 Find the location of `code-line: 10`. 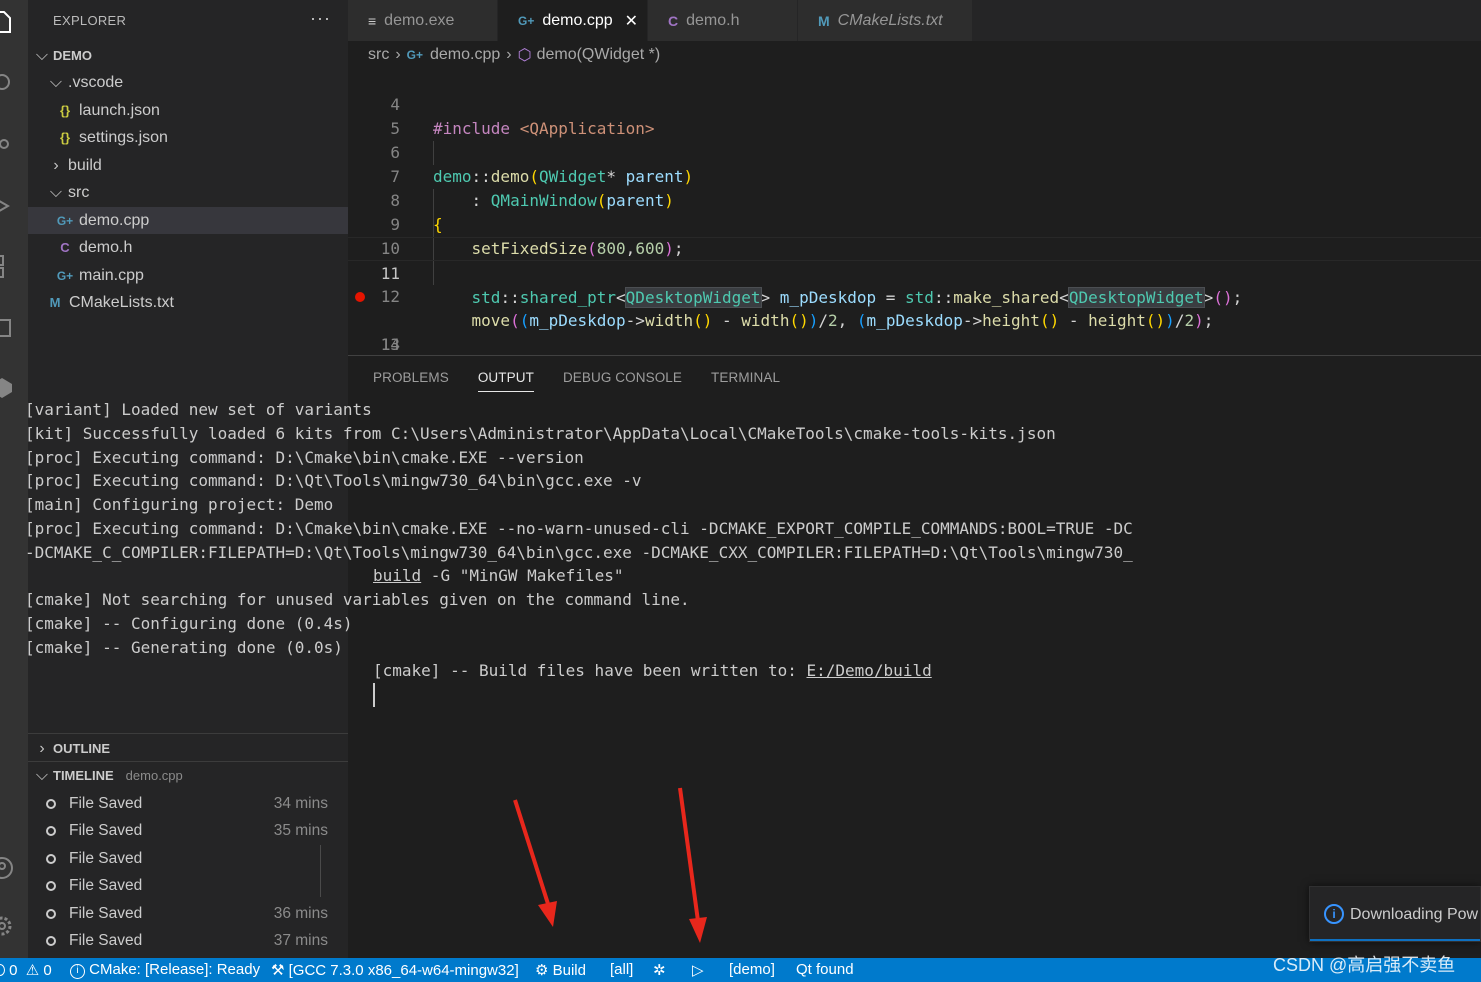

code-line: 10 is located at coordinates (914, 235).